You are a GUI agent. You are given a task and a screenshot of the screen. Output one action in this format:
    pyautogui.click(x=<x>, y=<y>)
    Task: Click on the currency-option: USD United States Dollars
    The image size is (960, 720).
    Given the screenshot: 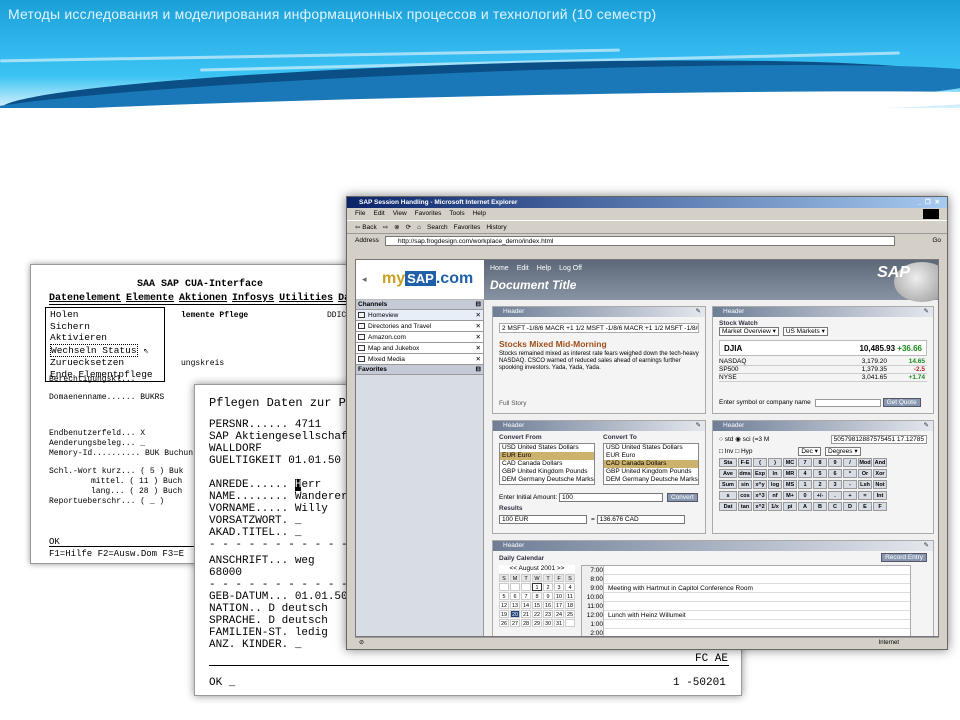 What is the action you would take?
    pyautogui.click(x=547, y=448)
    